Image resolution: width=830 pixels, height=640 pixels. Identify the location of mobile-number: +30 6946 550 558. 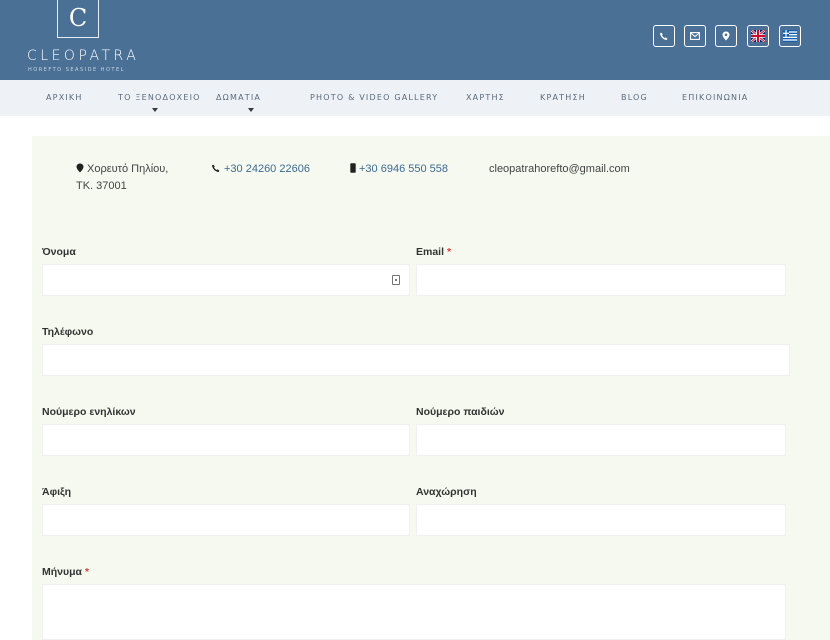
(403, 169).